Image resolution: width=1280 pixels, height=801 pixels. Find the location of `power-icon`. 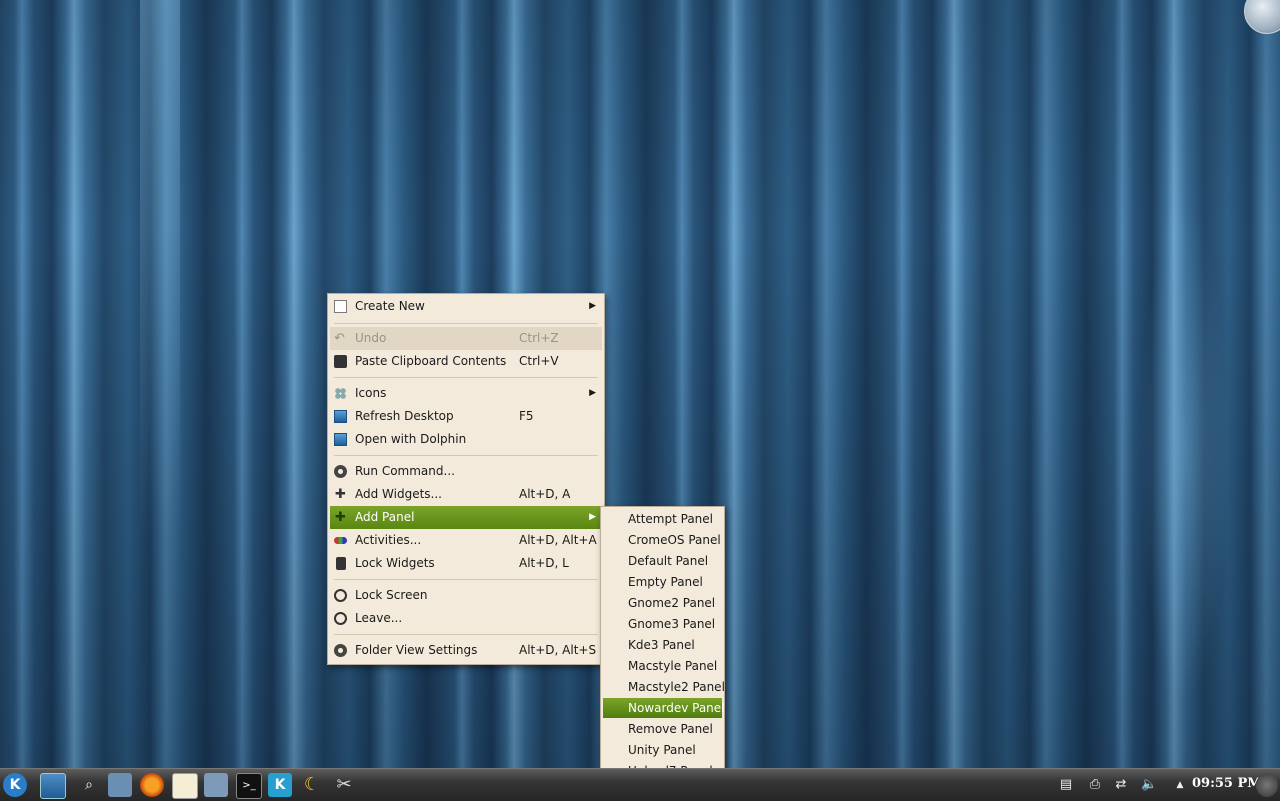

power-icon is located at coordinates (340, 618).